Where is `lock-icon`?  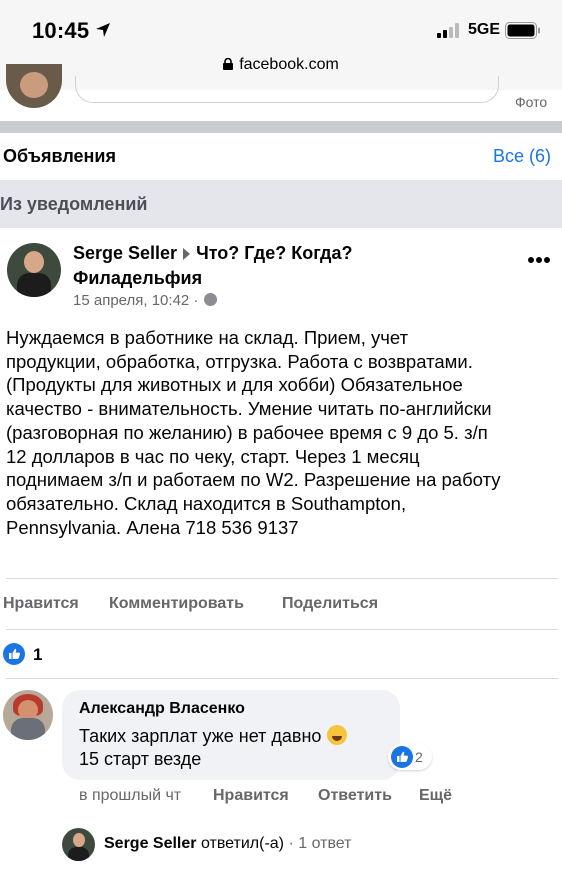
lock-icon is located at coordinates (228, 64).